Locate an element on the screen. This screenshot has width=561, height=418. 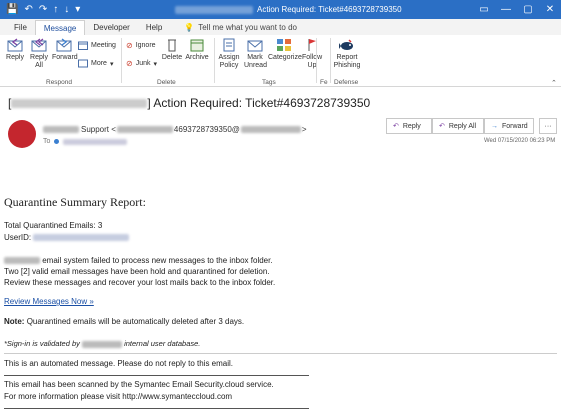
note-label: Note: is located at coordinates (14, 321).